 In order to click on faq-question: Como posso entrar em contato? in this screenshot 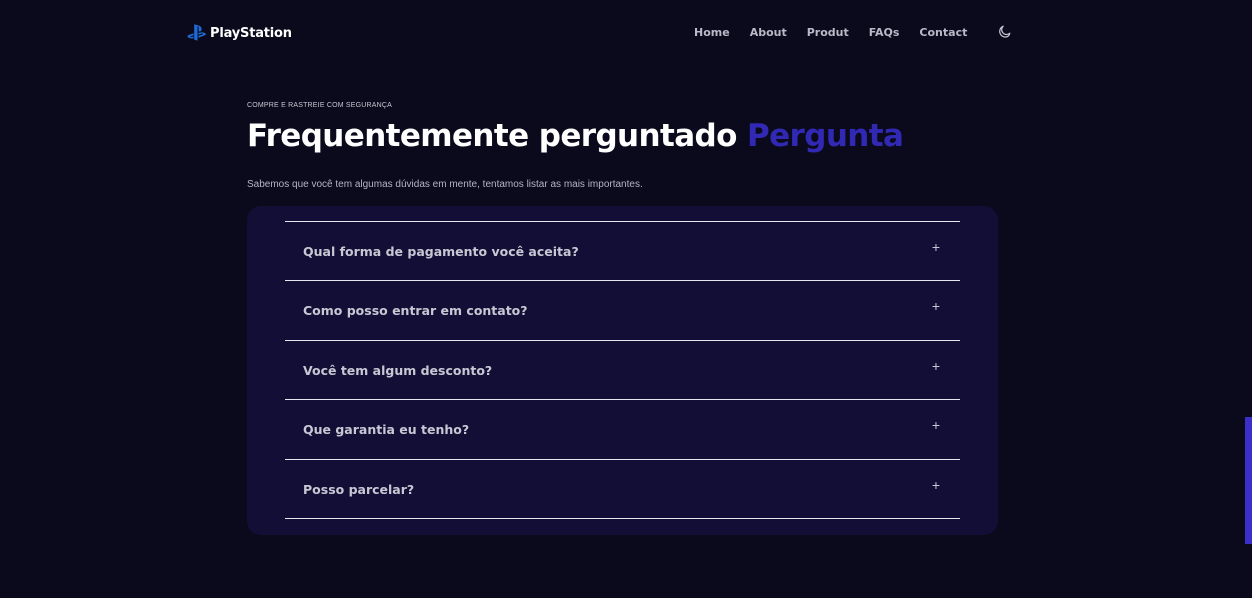, I will do `click(415, 311)`.